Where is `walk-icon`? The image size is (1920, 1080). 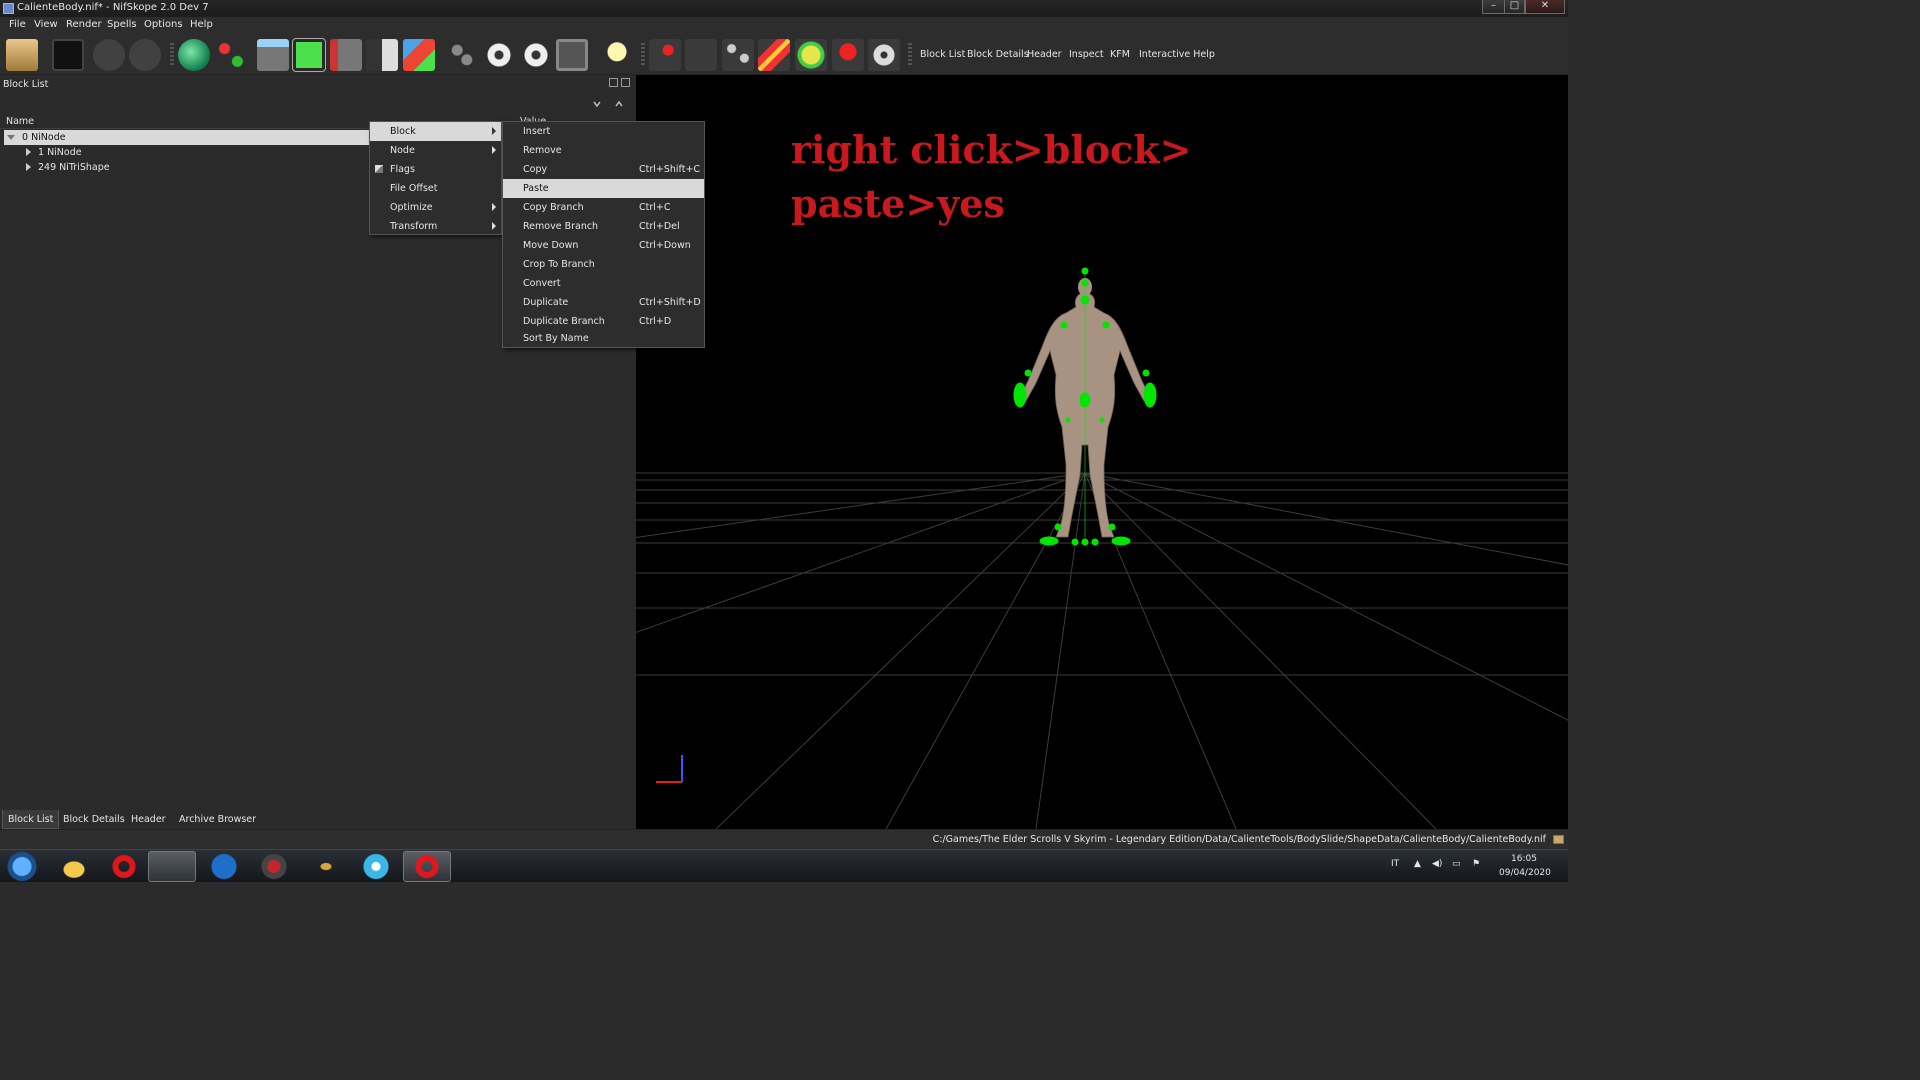 walk-icon is located at coordinates (462, 55).